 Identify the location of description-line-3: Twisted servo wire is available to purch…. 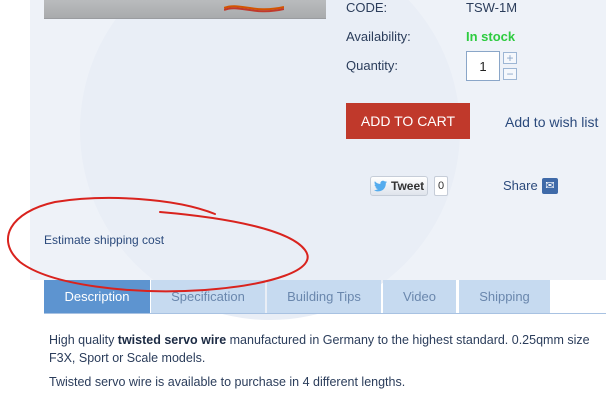
(227, 382).